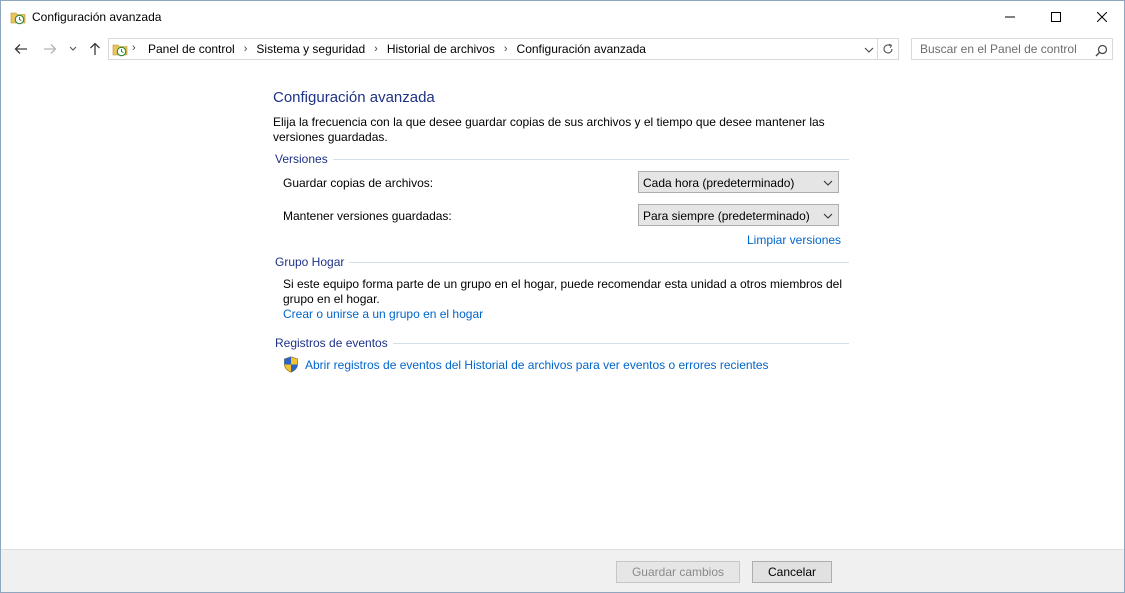 Image resolution: width=1125 pixels, height=593 pixels. I want to click on back-button, so click(21, 49).